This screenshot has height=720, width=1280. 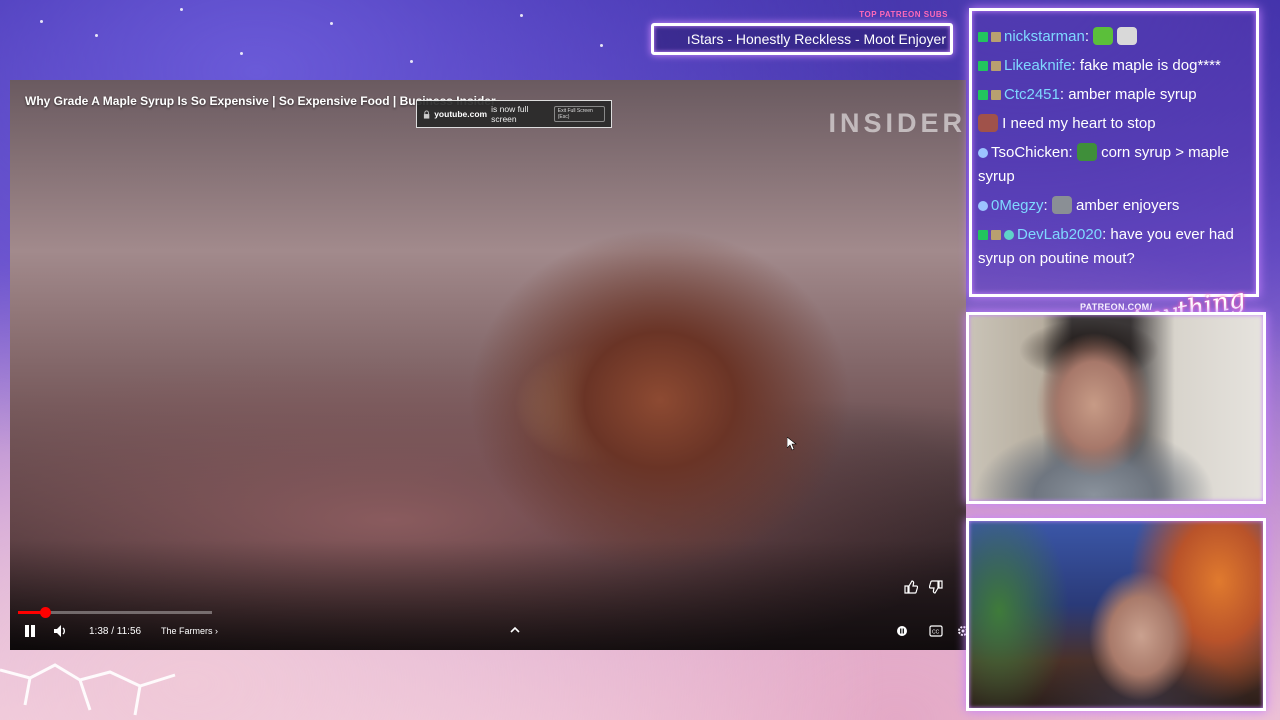 I want to click on chat-username: TsoChicken, so click(x=1030, y=152).